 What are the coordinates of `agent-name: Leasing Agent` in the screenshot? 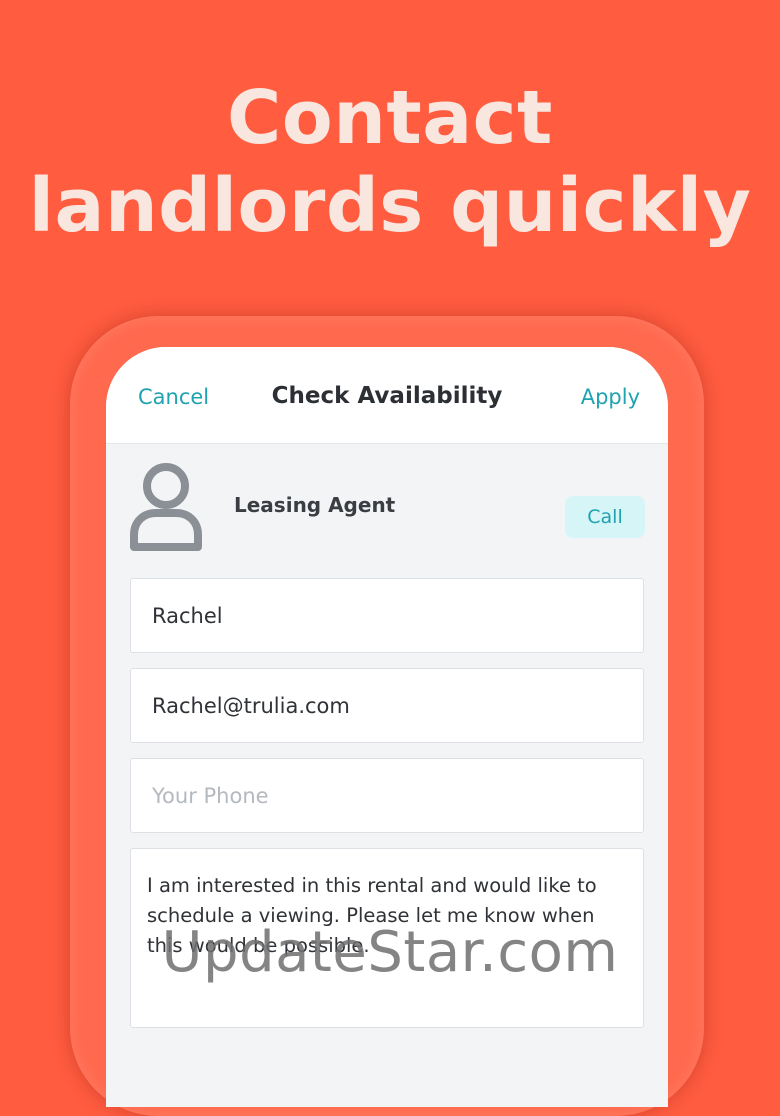 It's located at (315, 505).